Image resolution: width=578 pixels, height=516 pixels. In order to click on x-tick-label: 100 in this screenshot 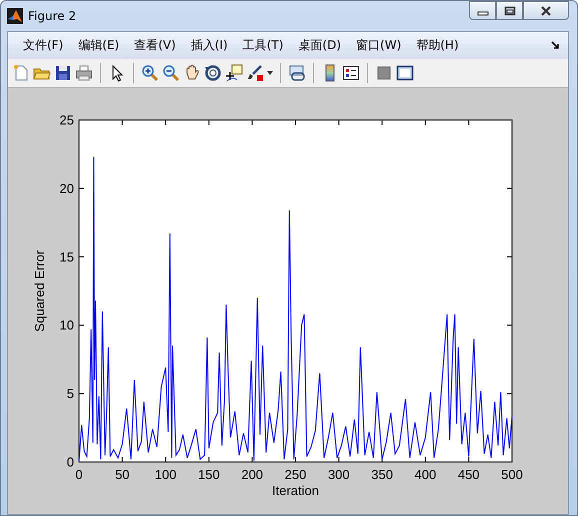, I will do `click(165, 474)`.